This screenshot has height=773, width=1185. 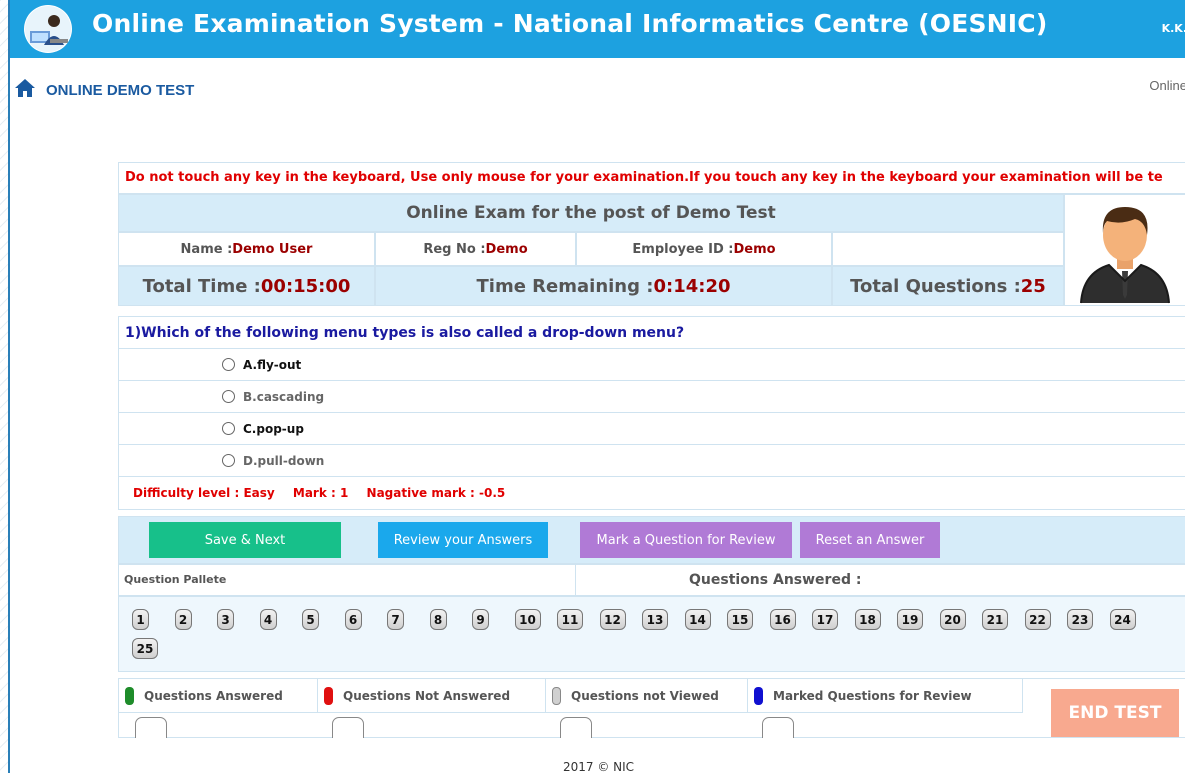 What do you see at coordinates (952, 619) in the screenshot?
I see `palette-question-20: 20` at bounding box center [952, 619].